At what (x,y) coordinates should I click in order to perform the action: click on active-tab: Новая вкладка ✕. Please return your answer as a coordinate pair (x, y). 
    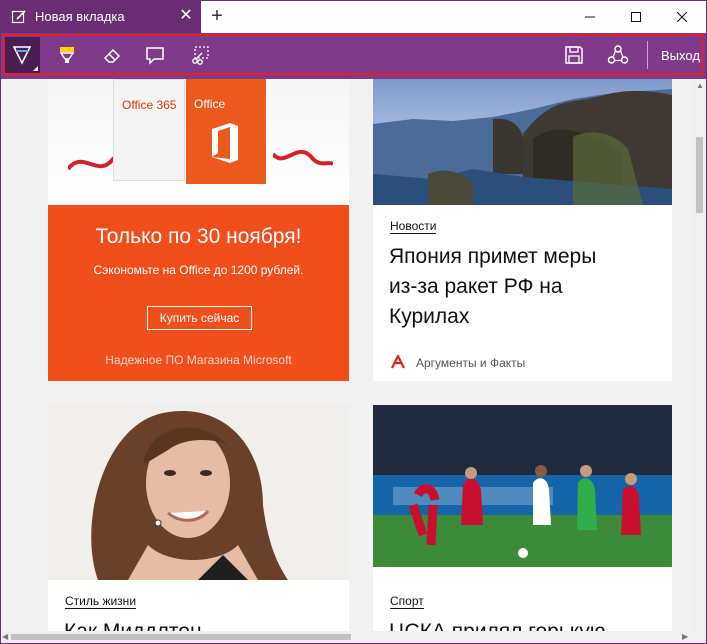
    Looking at the image, I should click on (101, 17).